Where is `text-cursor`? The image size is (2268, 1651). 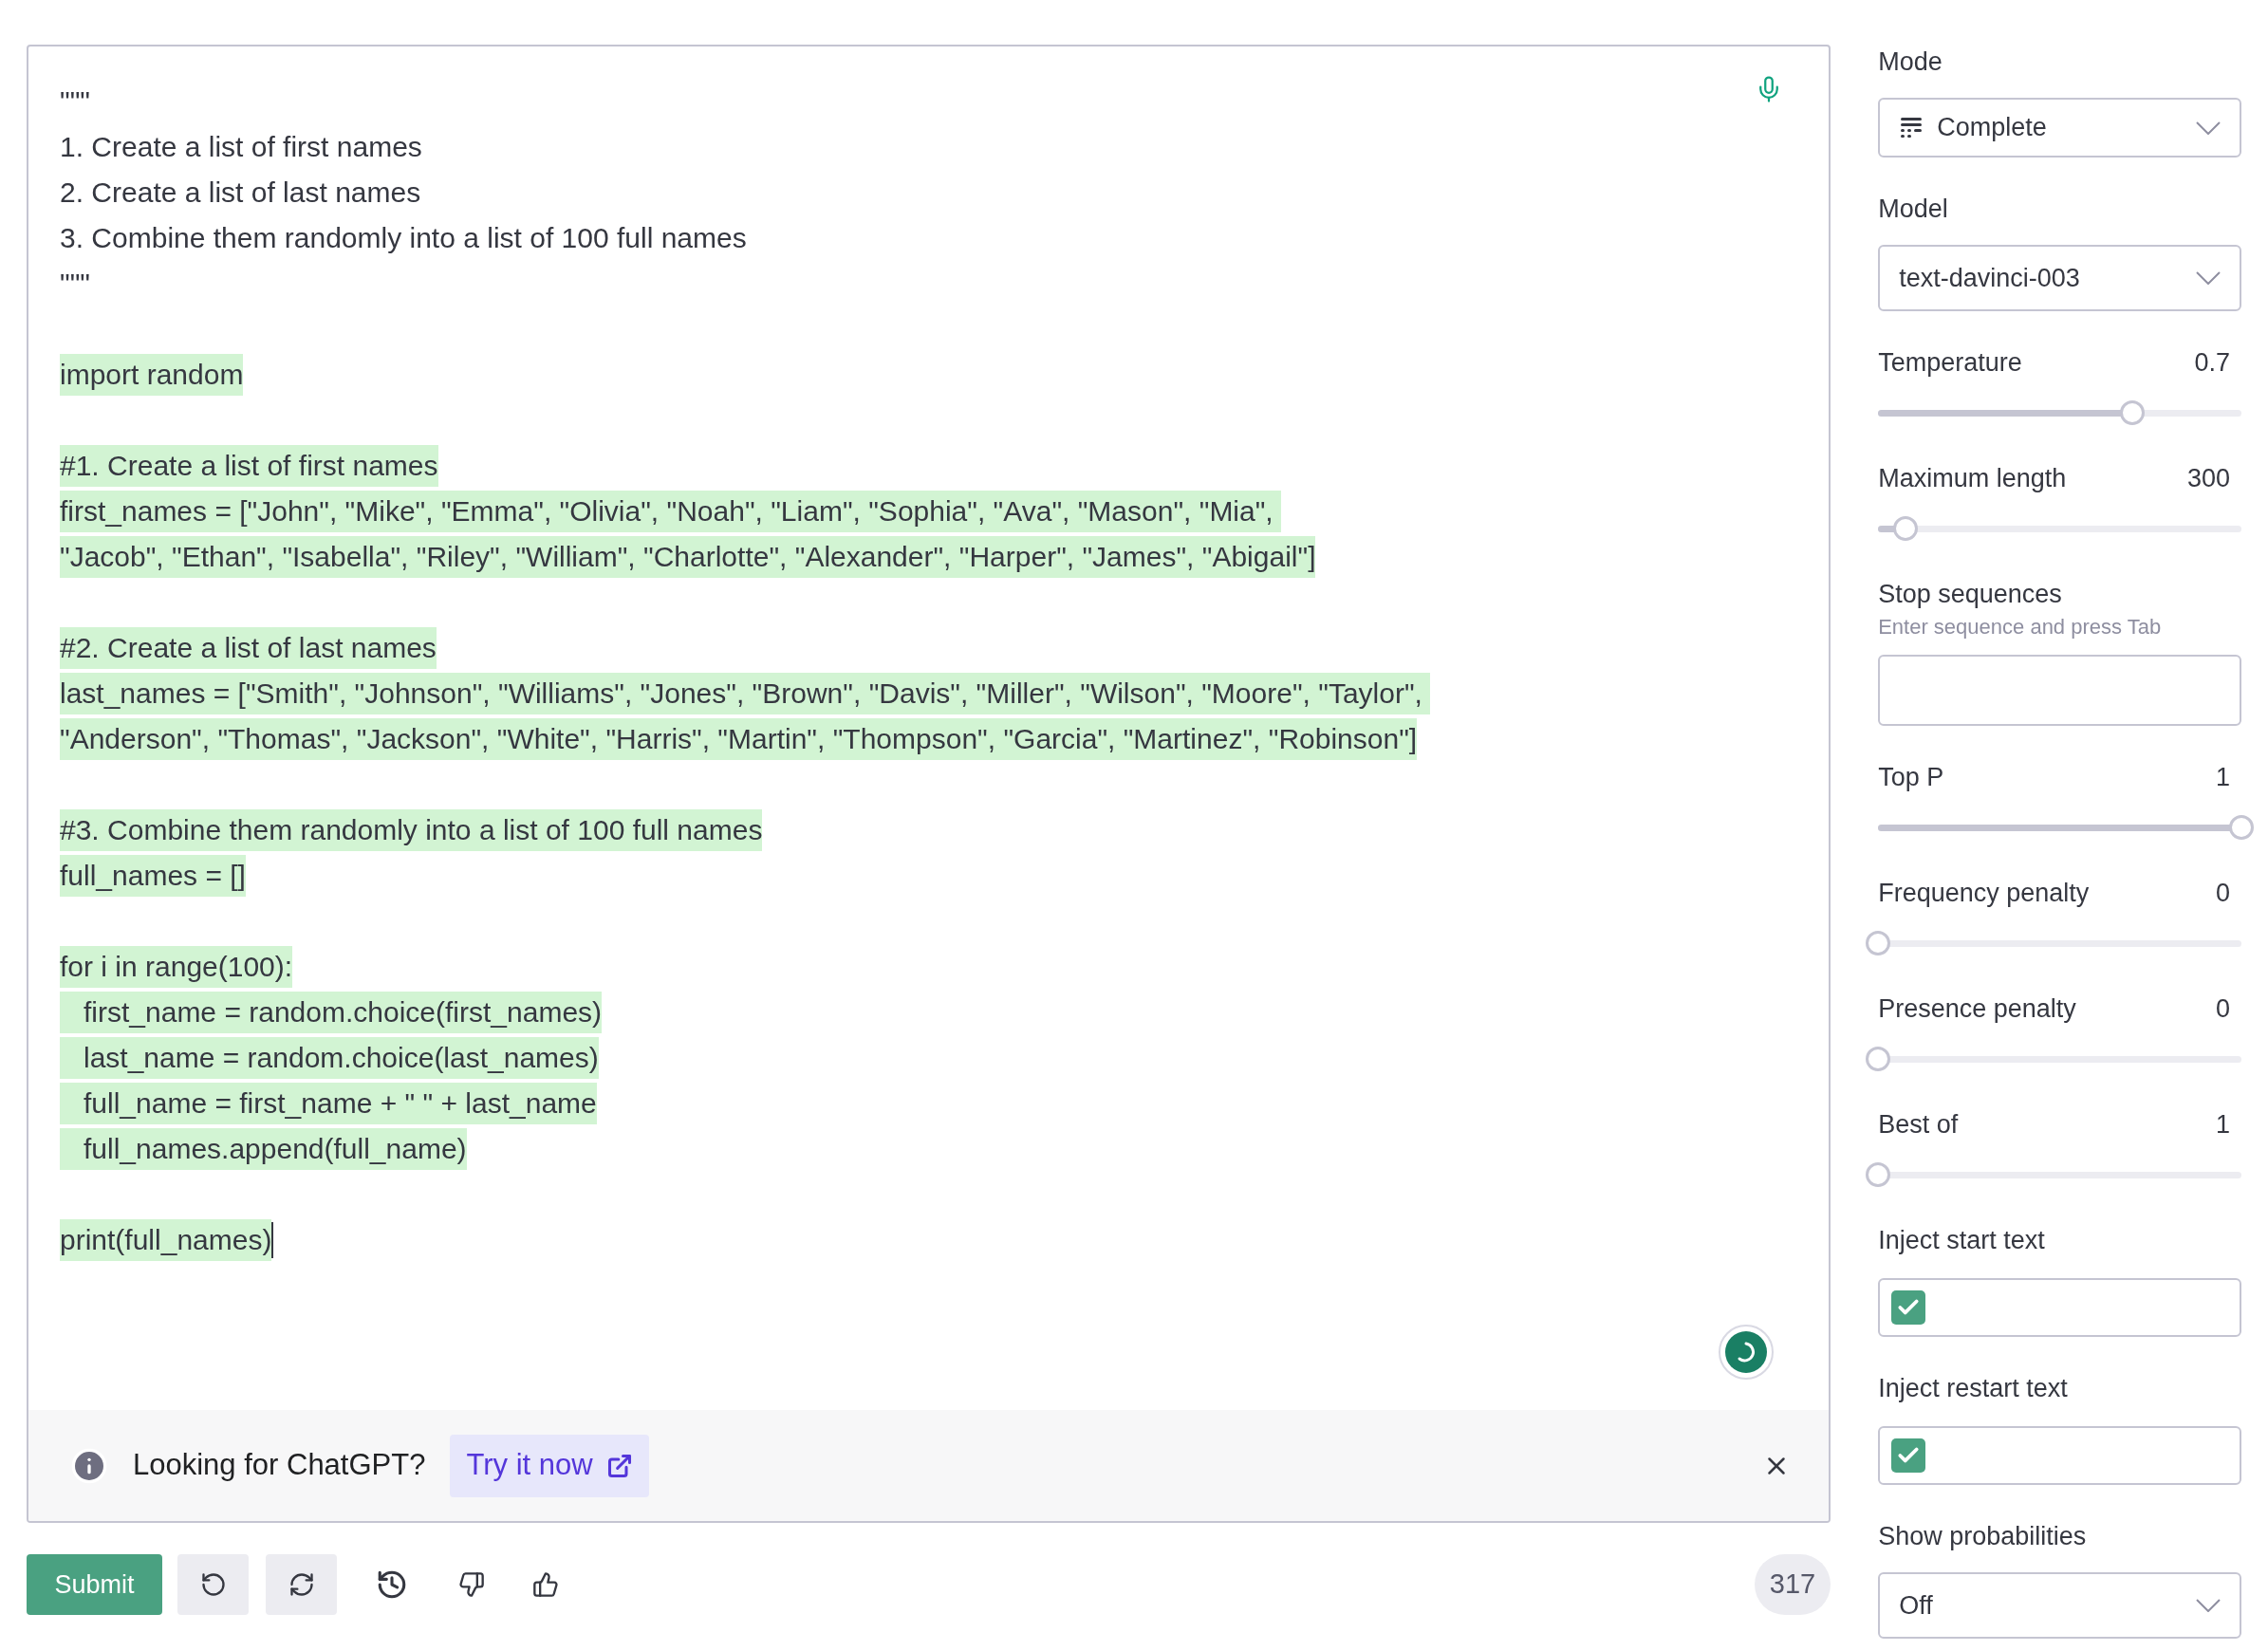 text-cursor is located at coordinates (272, 1240).